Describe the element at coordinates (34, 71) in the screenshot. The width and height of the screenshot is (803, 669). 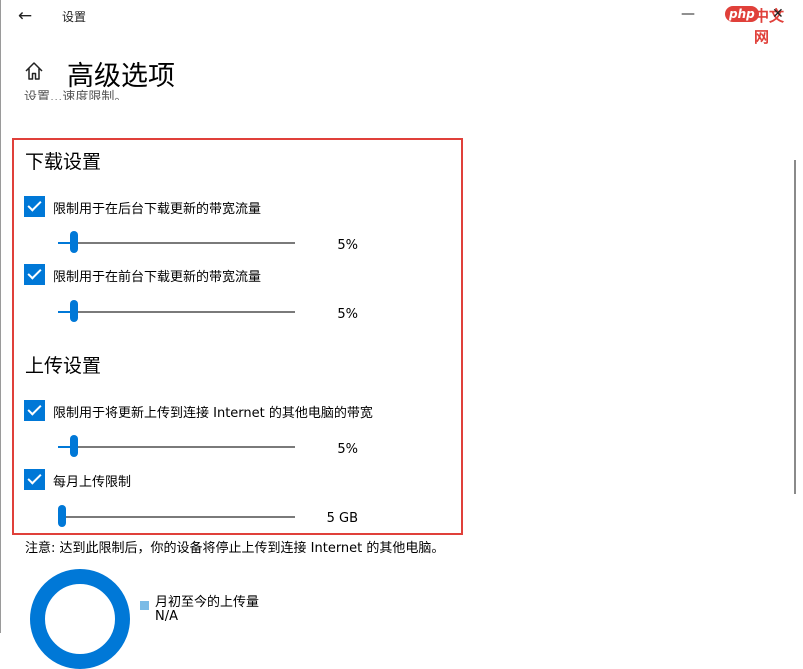
I see `home-icon` at that location.